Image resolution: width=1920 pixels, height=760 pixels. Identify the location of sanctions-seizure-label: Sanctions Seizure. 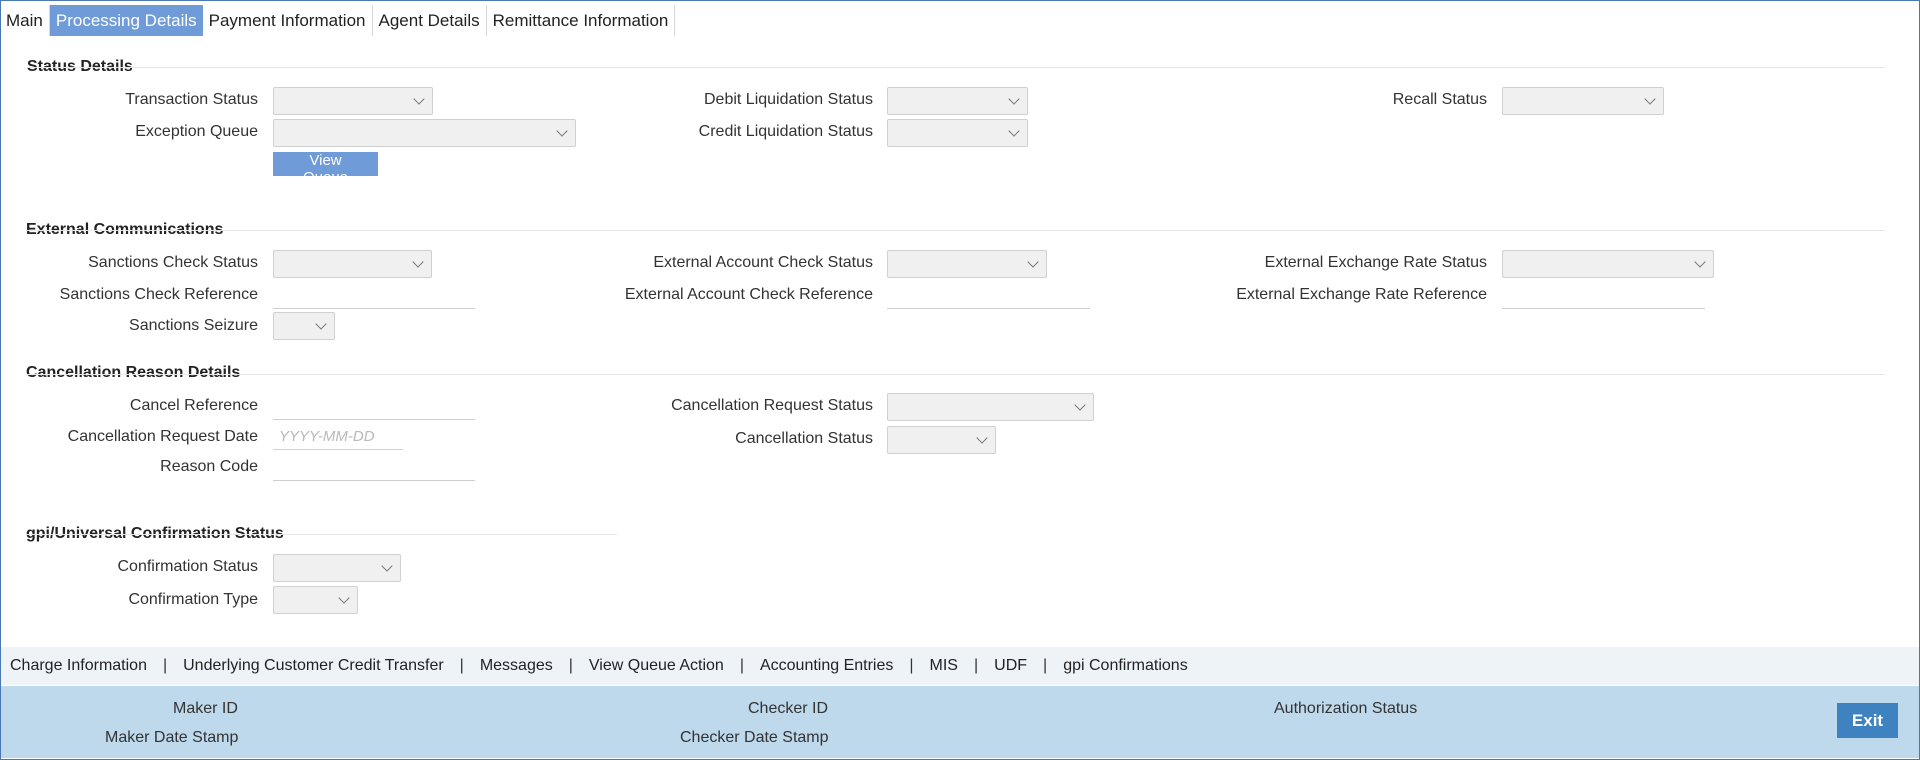
(193, 325).